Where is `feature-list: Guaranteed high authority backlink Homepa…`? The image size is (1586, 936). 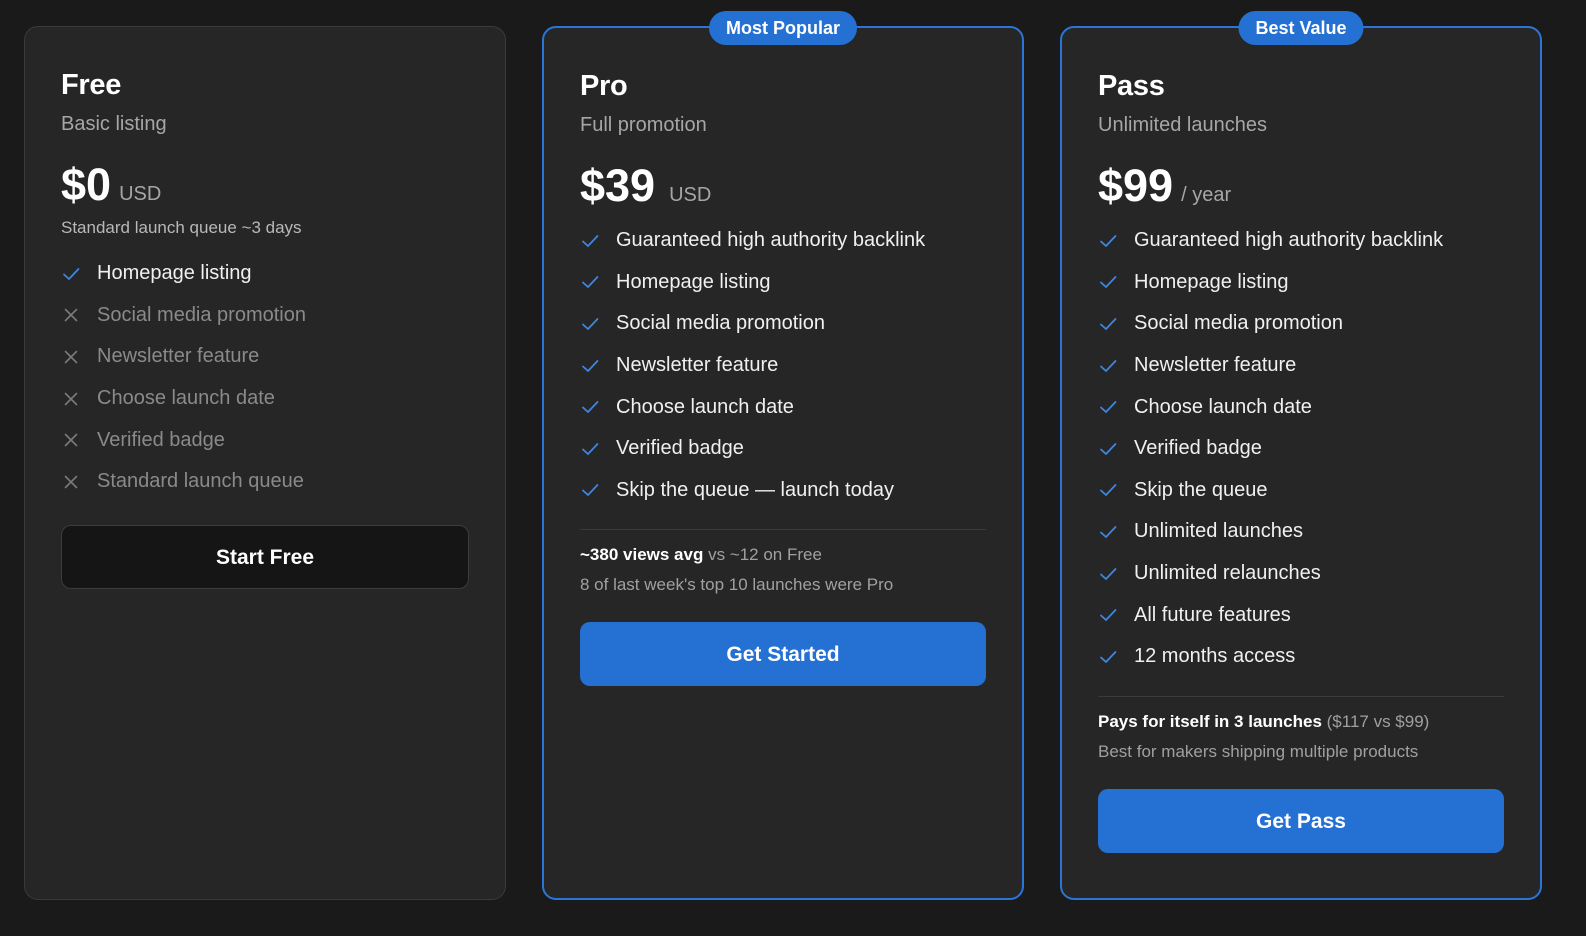
feature-list: Guaranteed high authority backlink Homepa… is located at coordinates (783, 365).